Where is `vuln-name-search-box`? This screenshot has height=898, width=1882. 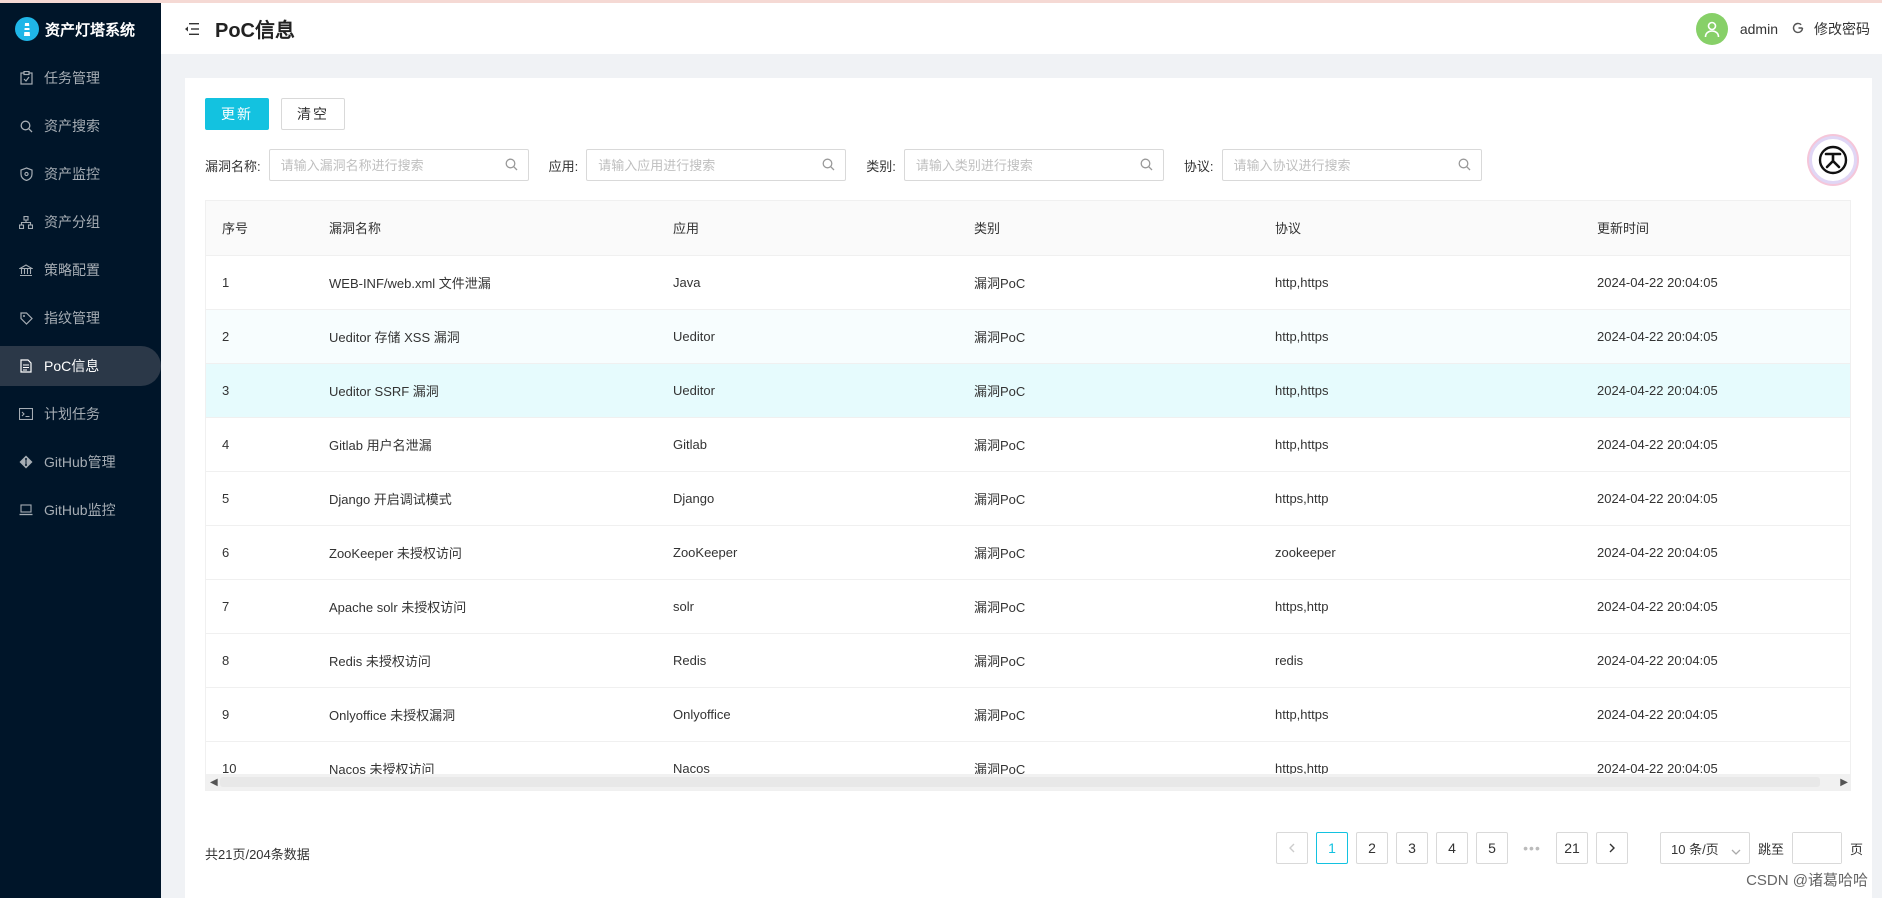 vuln-name-search-box is located at coordinates (398, 165).